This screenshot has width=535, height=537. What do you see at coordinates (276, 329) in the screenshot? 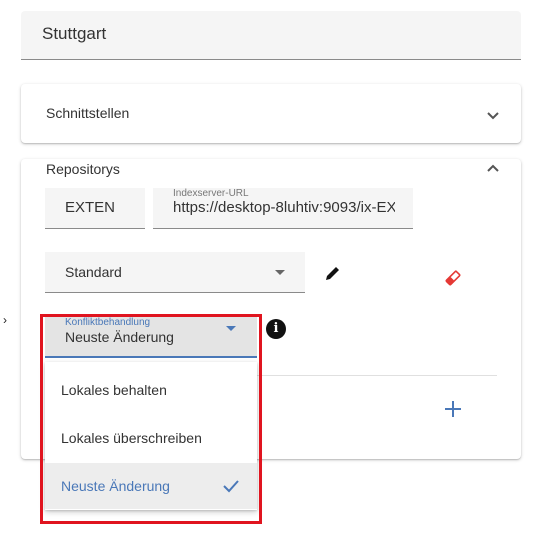
I see `info-icon: i` at bounding box center [276, 329].